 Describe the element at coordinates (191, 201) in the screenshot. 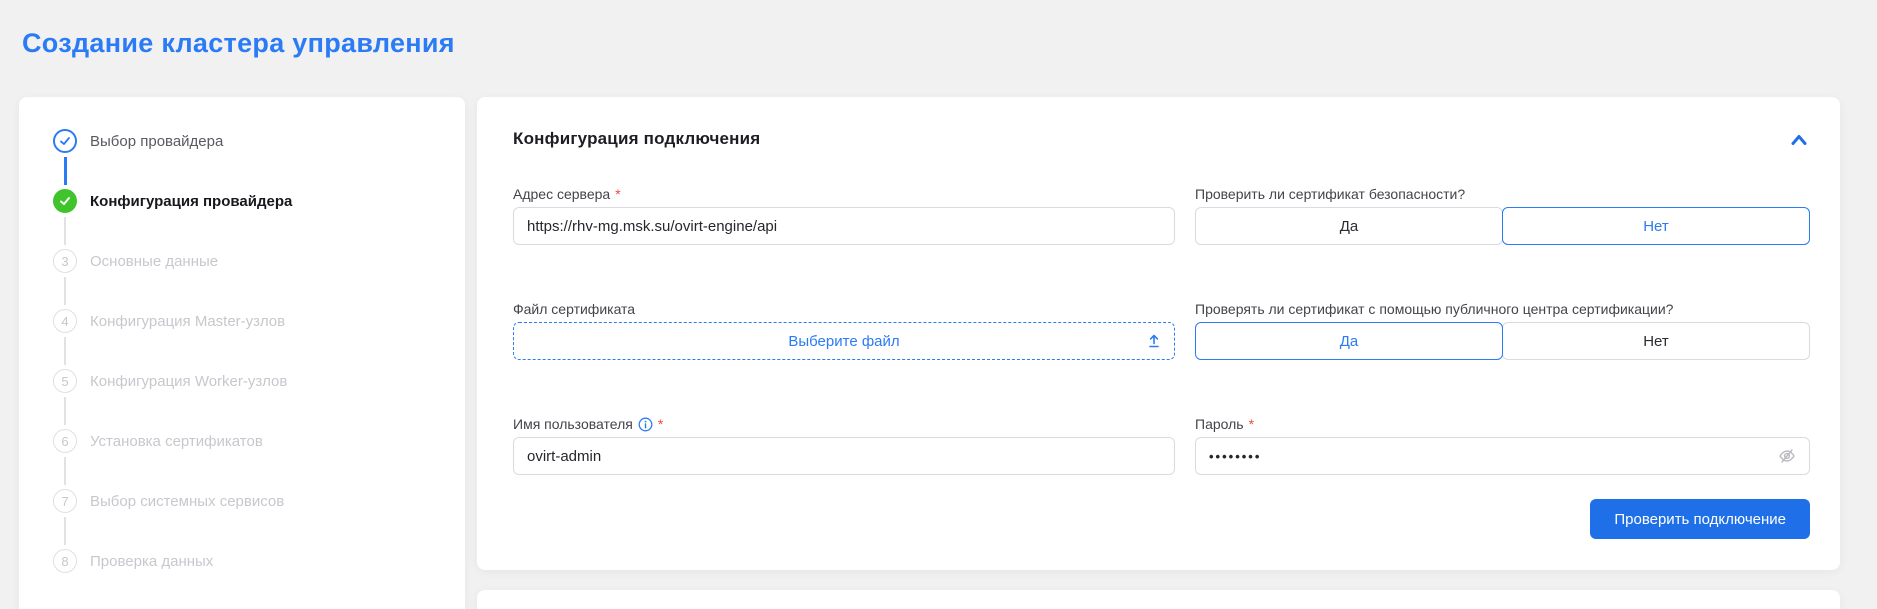

I see `step-label: Конфигурация провайдера` at that location.